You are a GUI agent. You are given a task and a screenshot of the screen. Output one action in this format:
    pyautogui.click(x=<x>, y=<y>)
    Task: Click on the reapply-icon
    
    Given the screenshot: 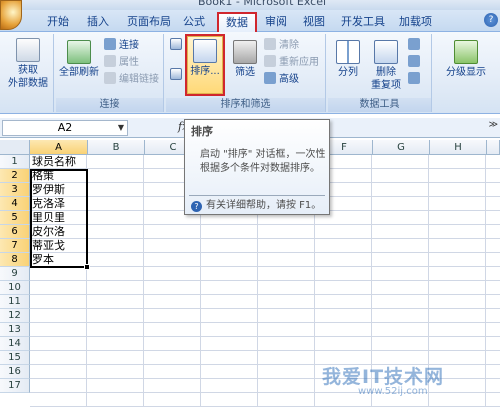 What is the action you would take?
    pyautogui.click(x=270, y=61)
    